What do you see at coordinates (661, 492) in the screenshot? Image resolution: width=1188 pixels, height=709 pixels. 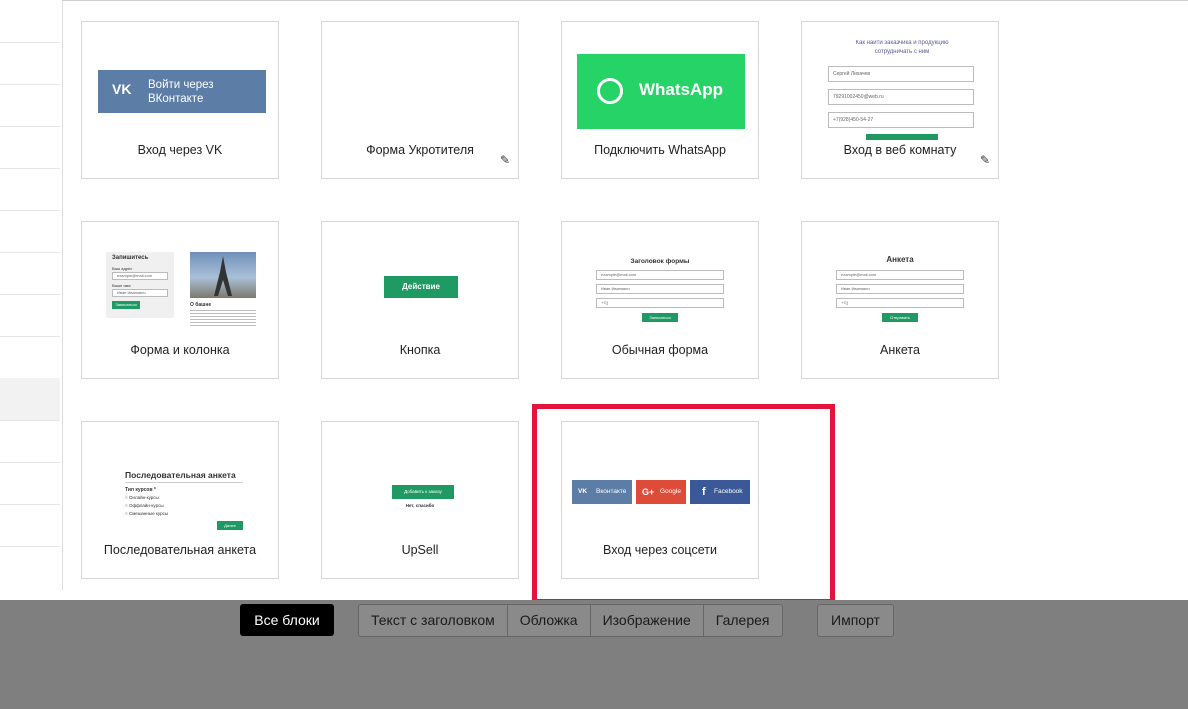 I see `preview-google-button: G+ Google` at bounding box center [661, 492].